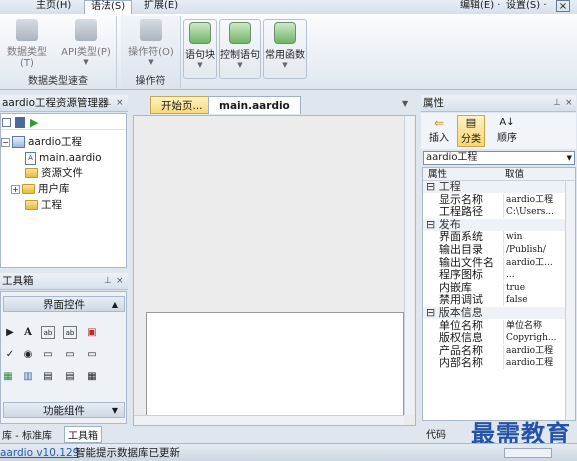  I want to click on image-tool-icon: ▦, so click(8, 376).